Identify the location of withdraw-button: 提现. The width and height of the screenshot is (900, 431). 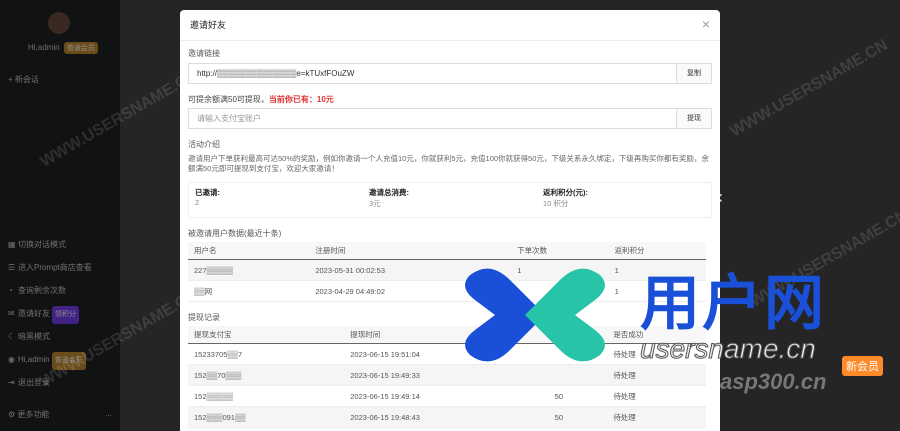
(693, 118).